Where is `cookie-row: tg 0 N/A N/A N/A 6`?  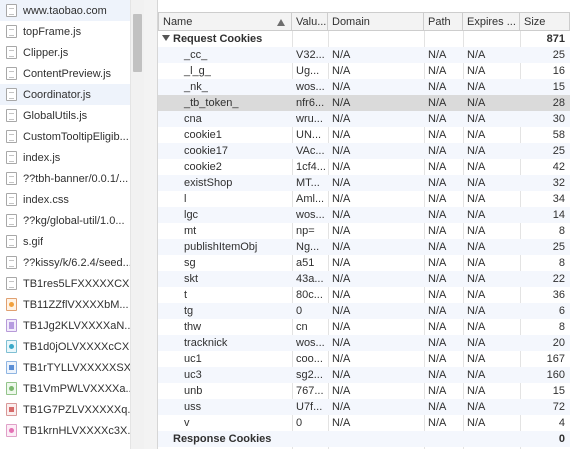 cookie-row: tg 0 N/A N/A N/A 6 is located at coordinates (364, 311).